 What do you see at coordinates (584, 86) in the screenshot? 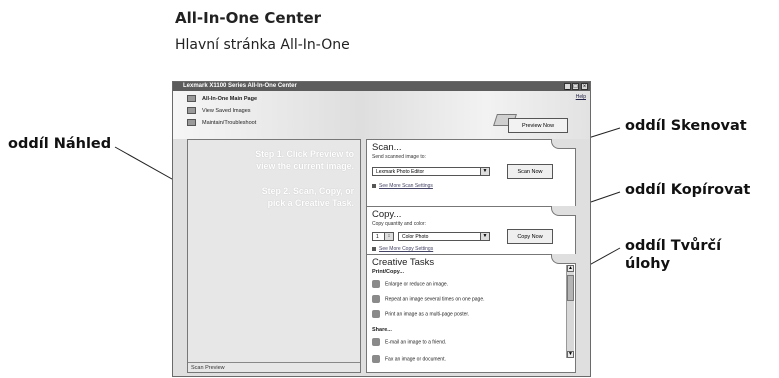
I see `close-icon: ×` at bounding box center [584, 86].